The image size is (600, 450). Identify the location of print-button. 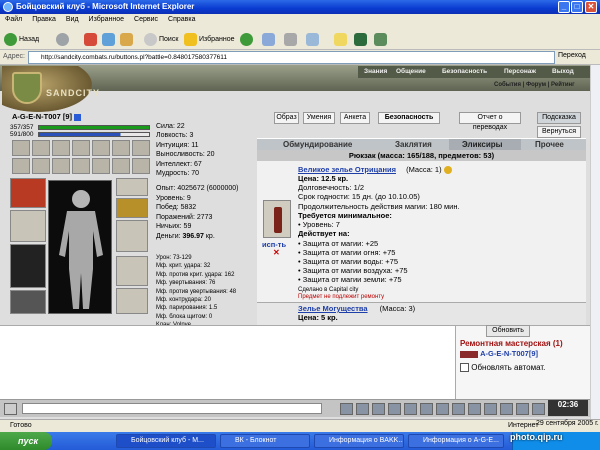
(290, 39).